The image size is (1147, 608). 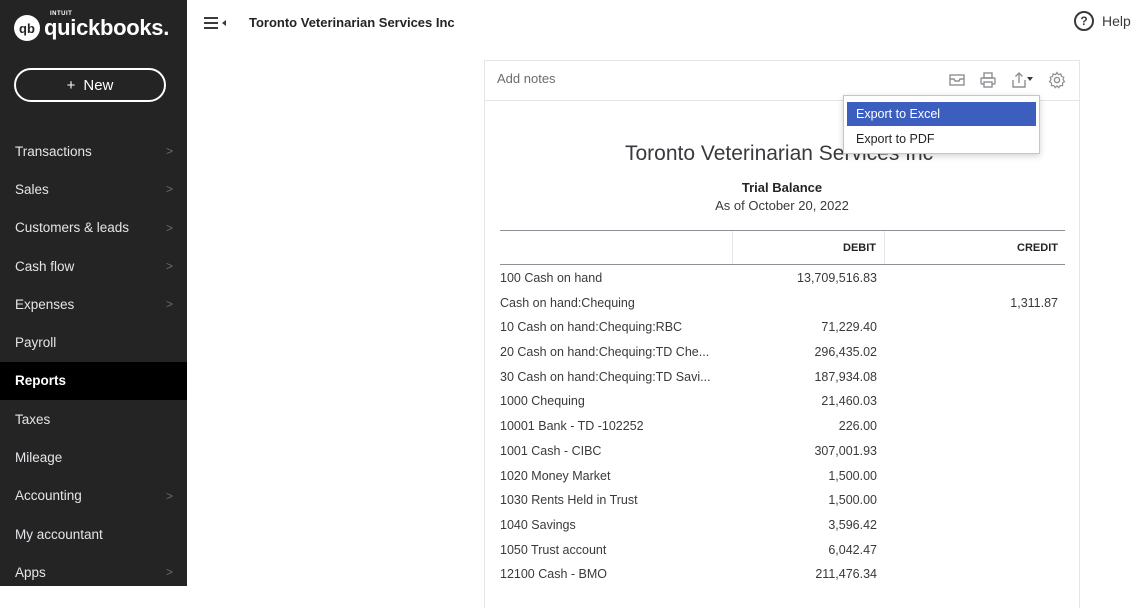 What do you see at coordinates (30, 572) in the screenshot?
I see `sidebar-item-label: Apps` at bounding box center [30, 572].